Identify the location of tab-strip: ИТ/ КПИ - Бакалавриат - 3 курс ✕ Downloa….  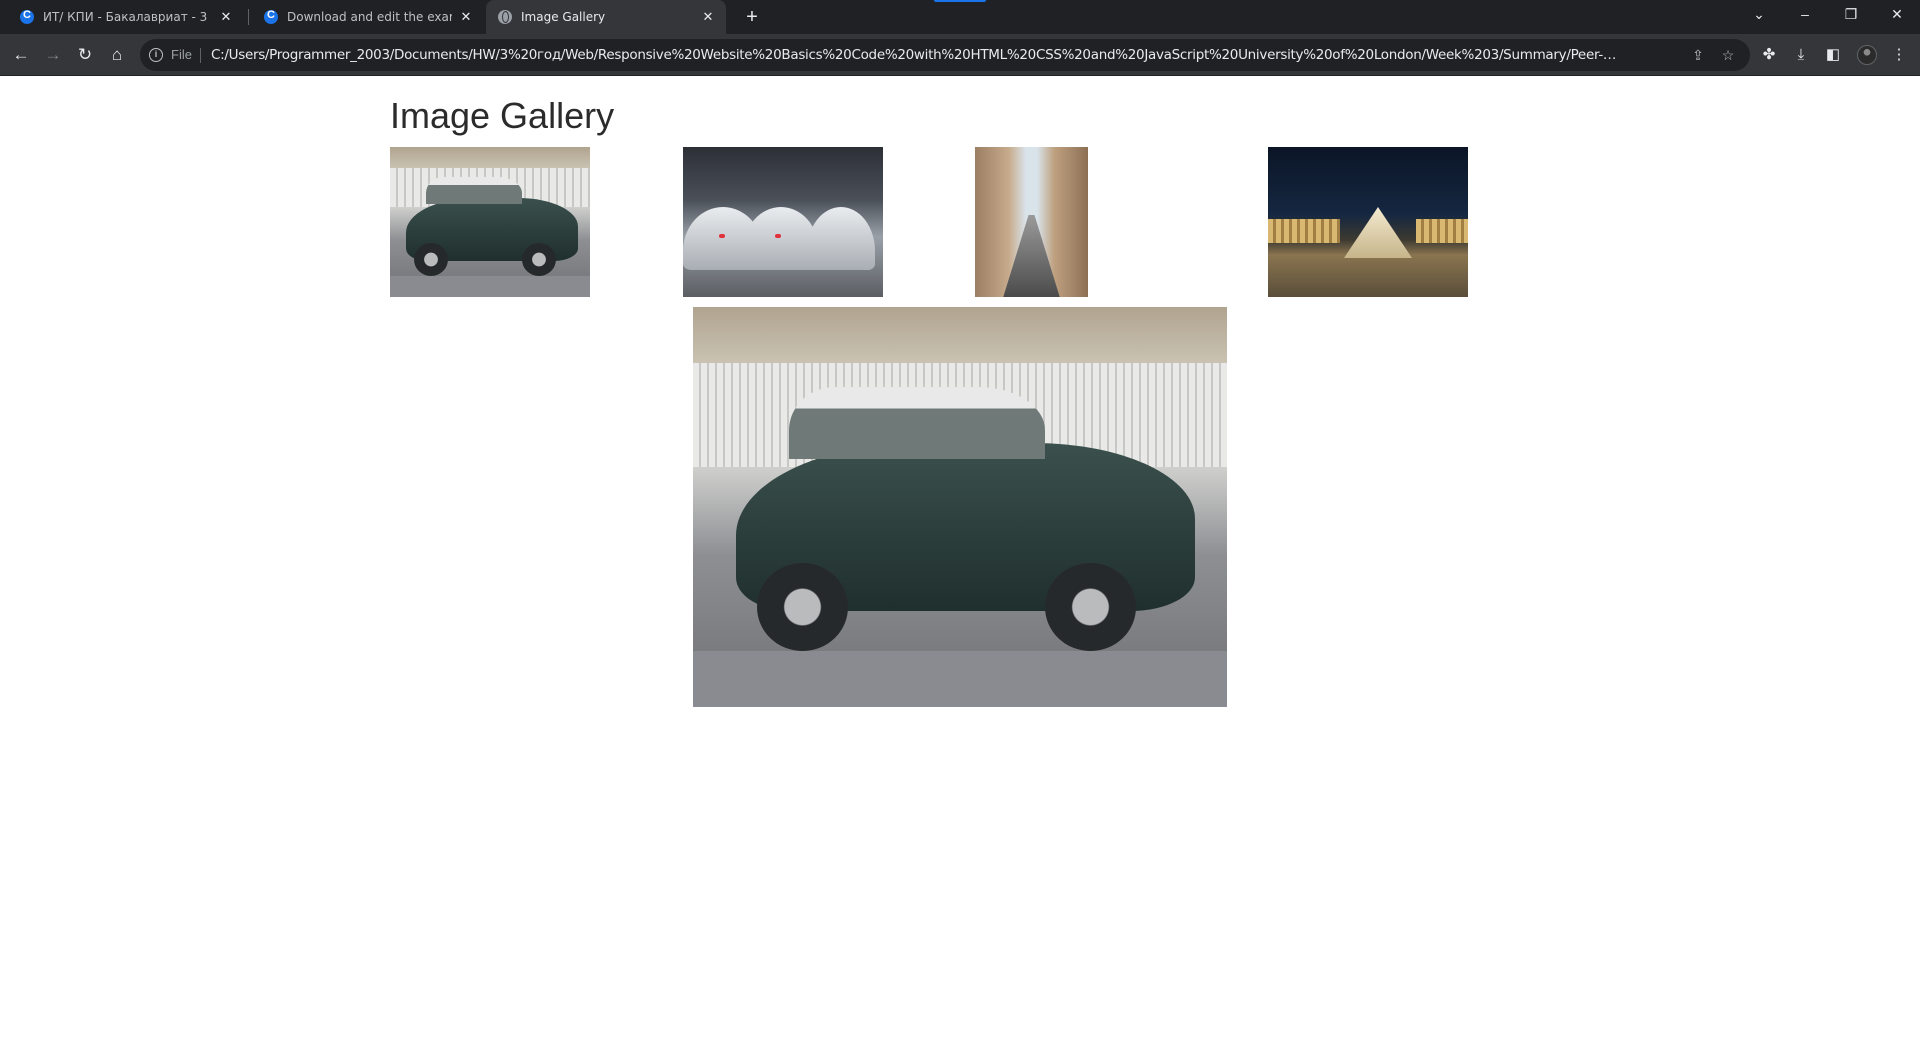
(960, 17).